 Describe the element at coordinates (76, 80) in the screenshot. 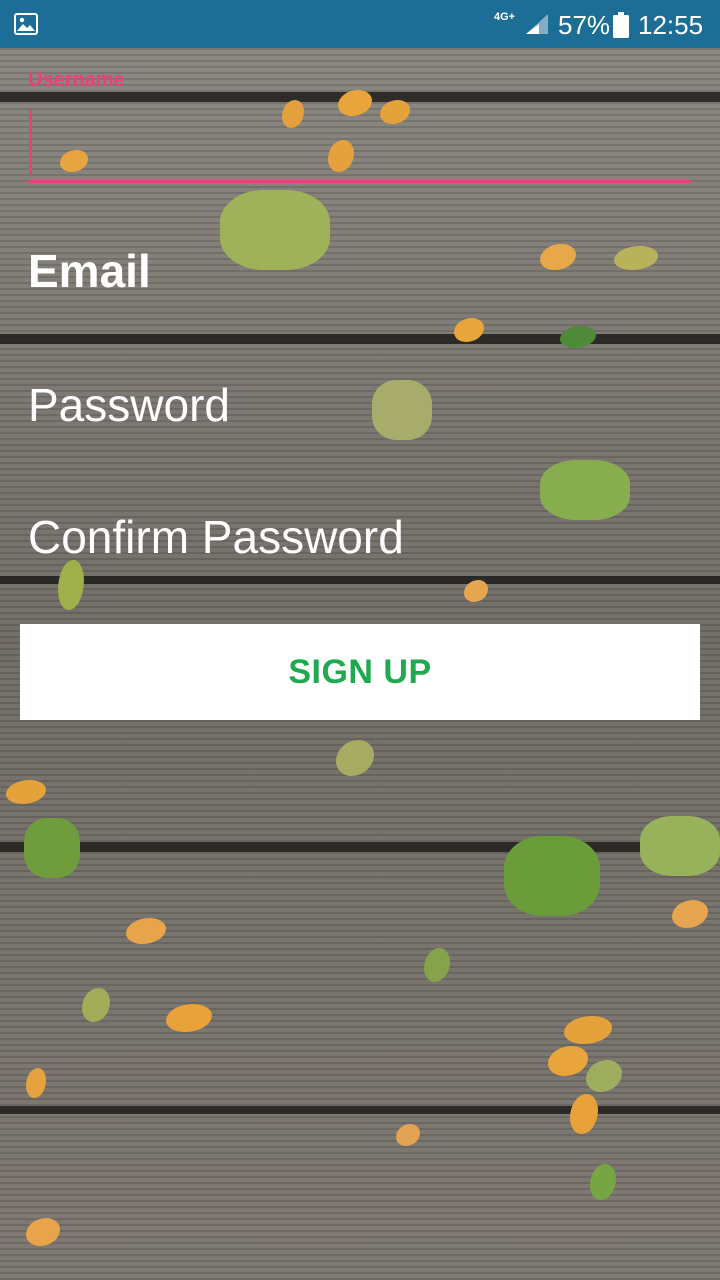

I see `username-label: Username` at that location.